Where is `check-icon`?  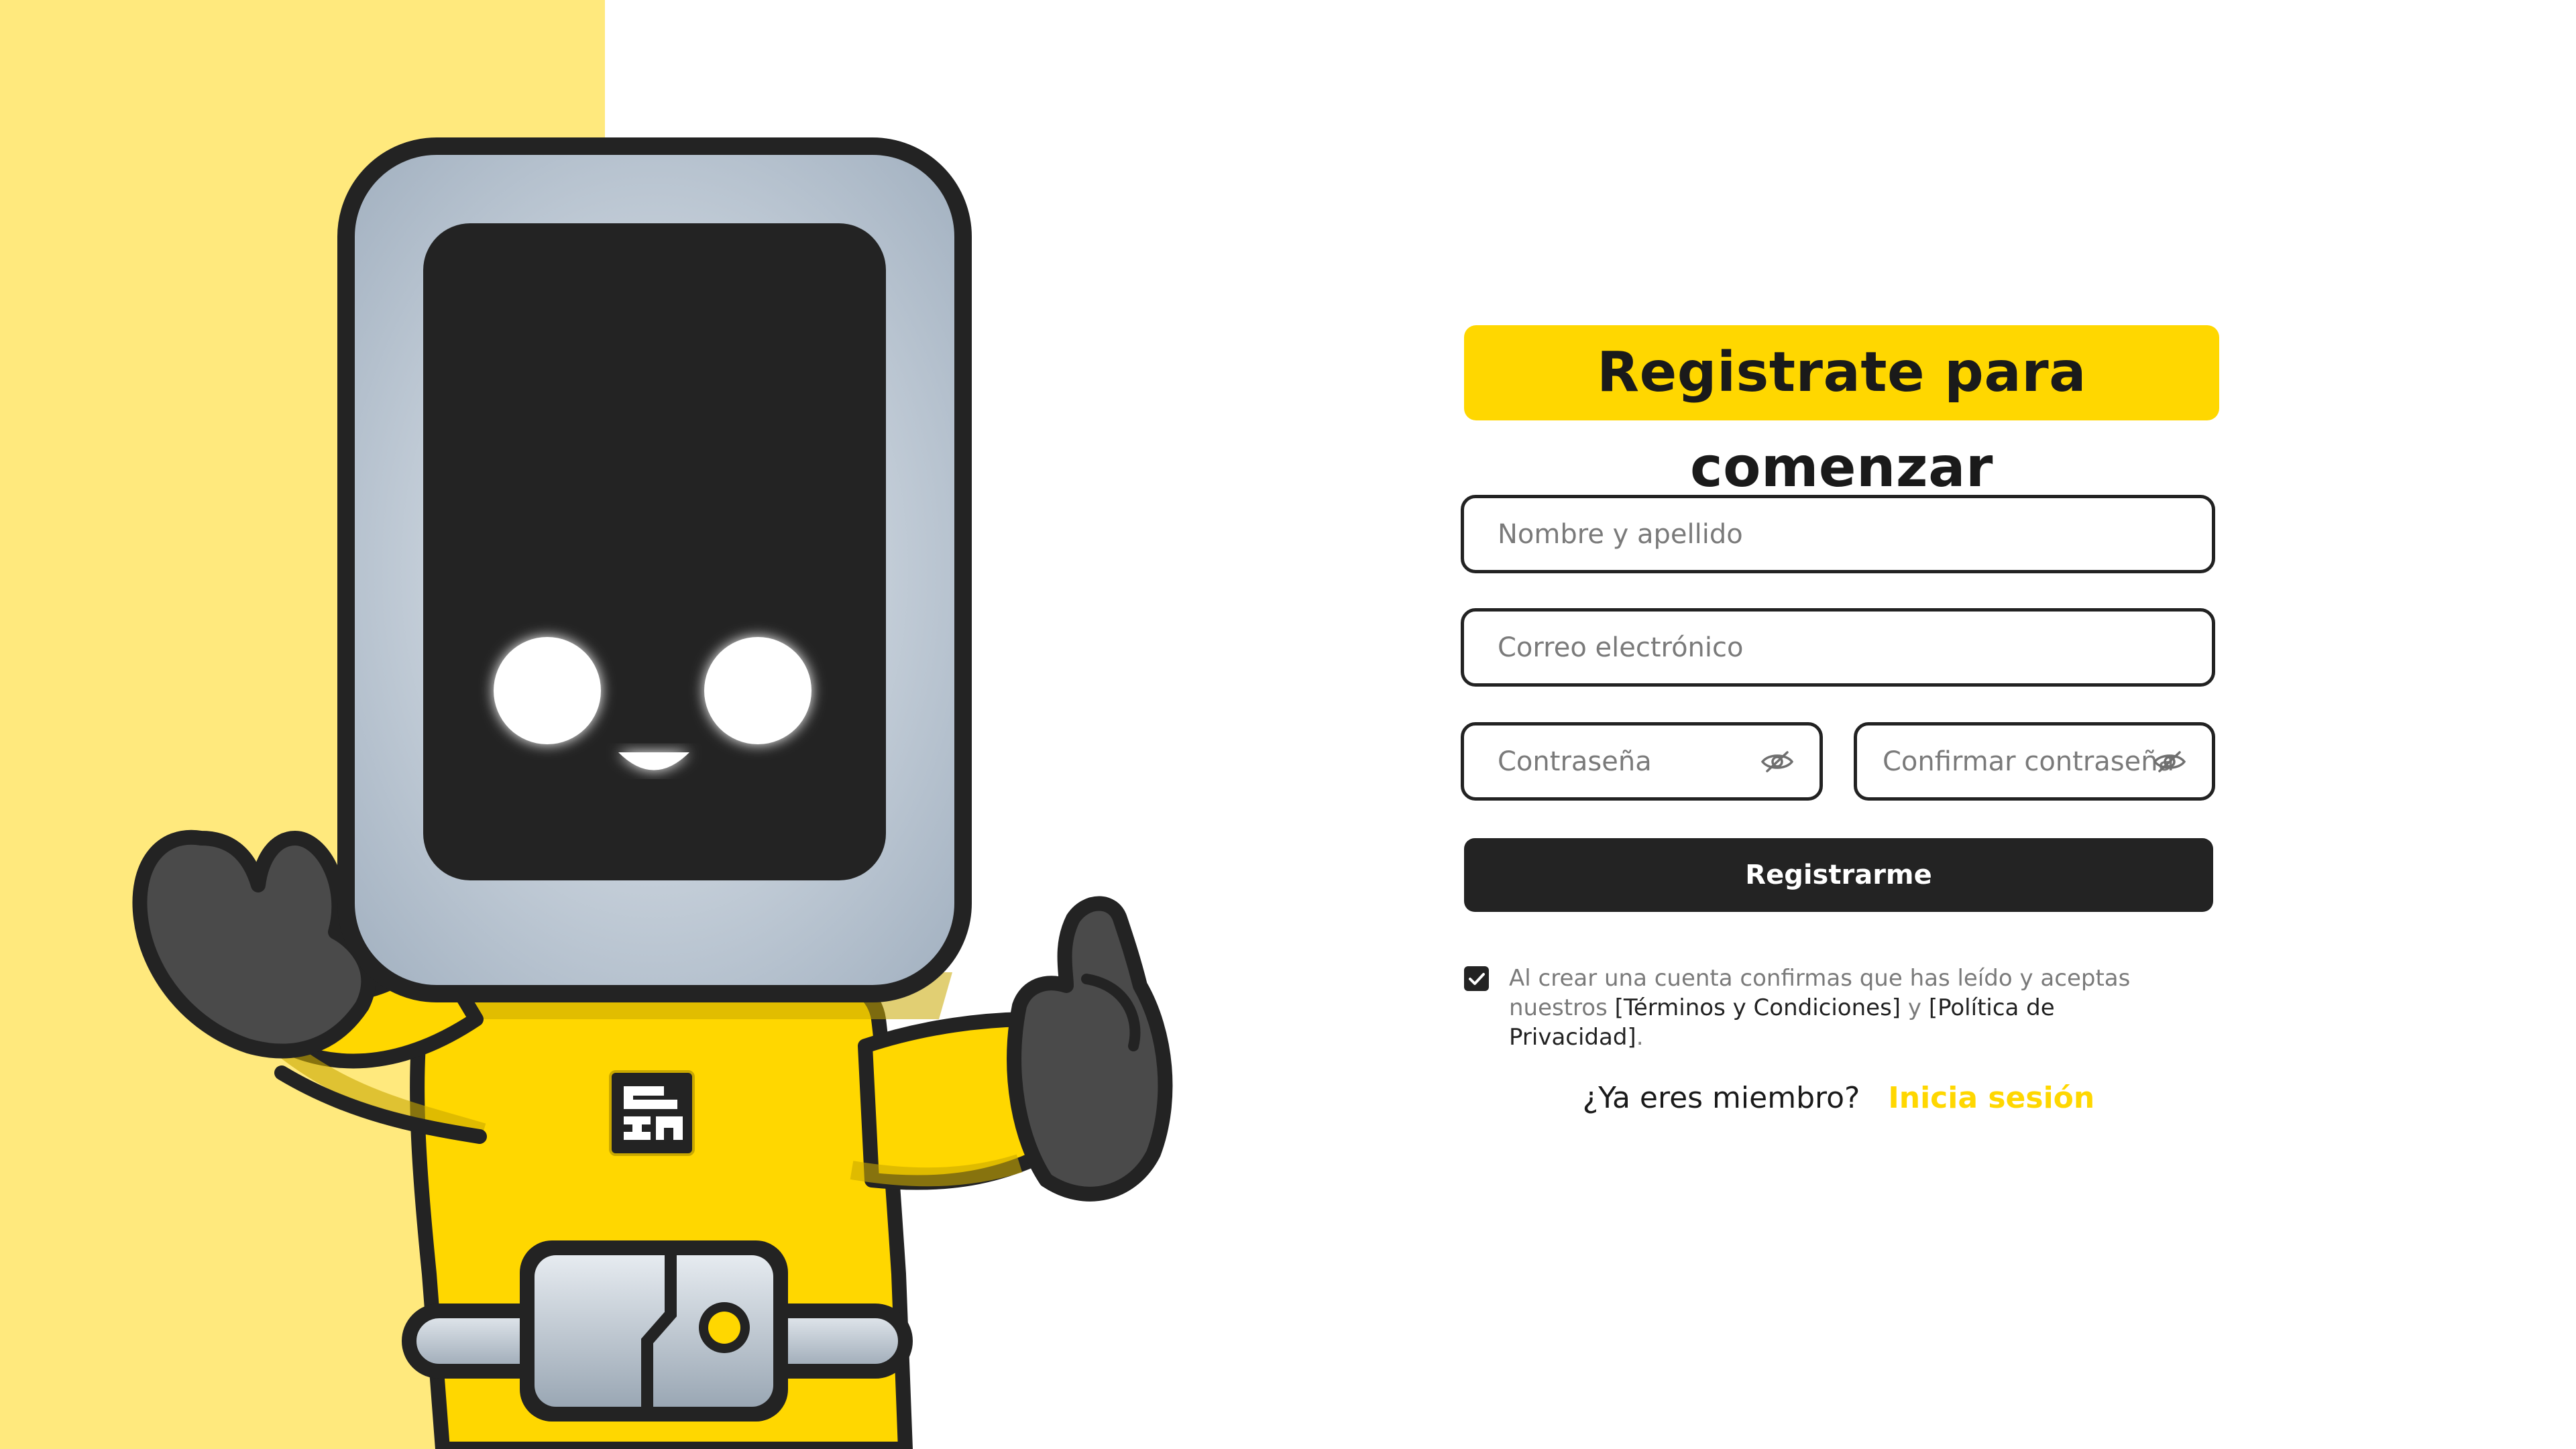 check-icon is located at coordinates (1476, 979).